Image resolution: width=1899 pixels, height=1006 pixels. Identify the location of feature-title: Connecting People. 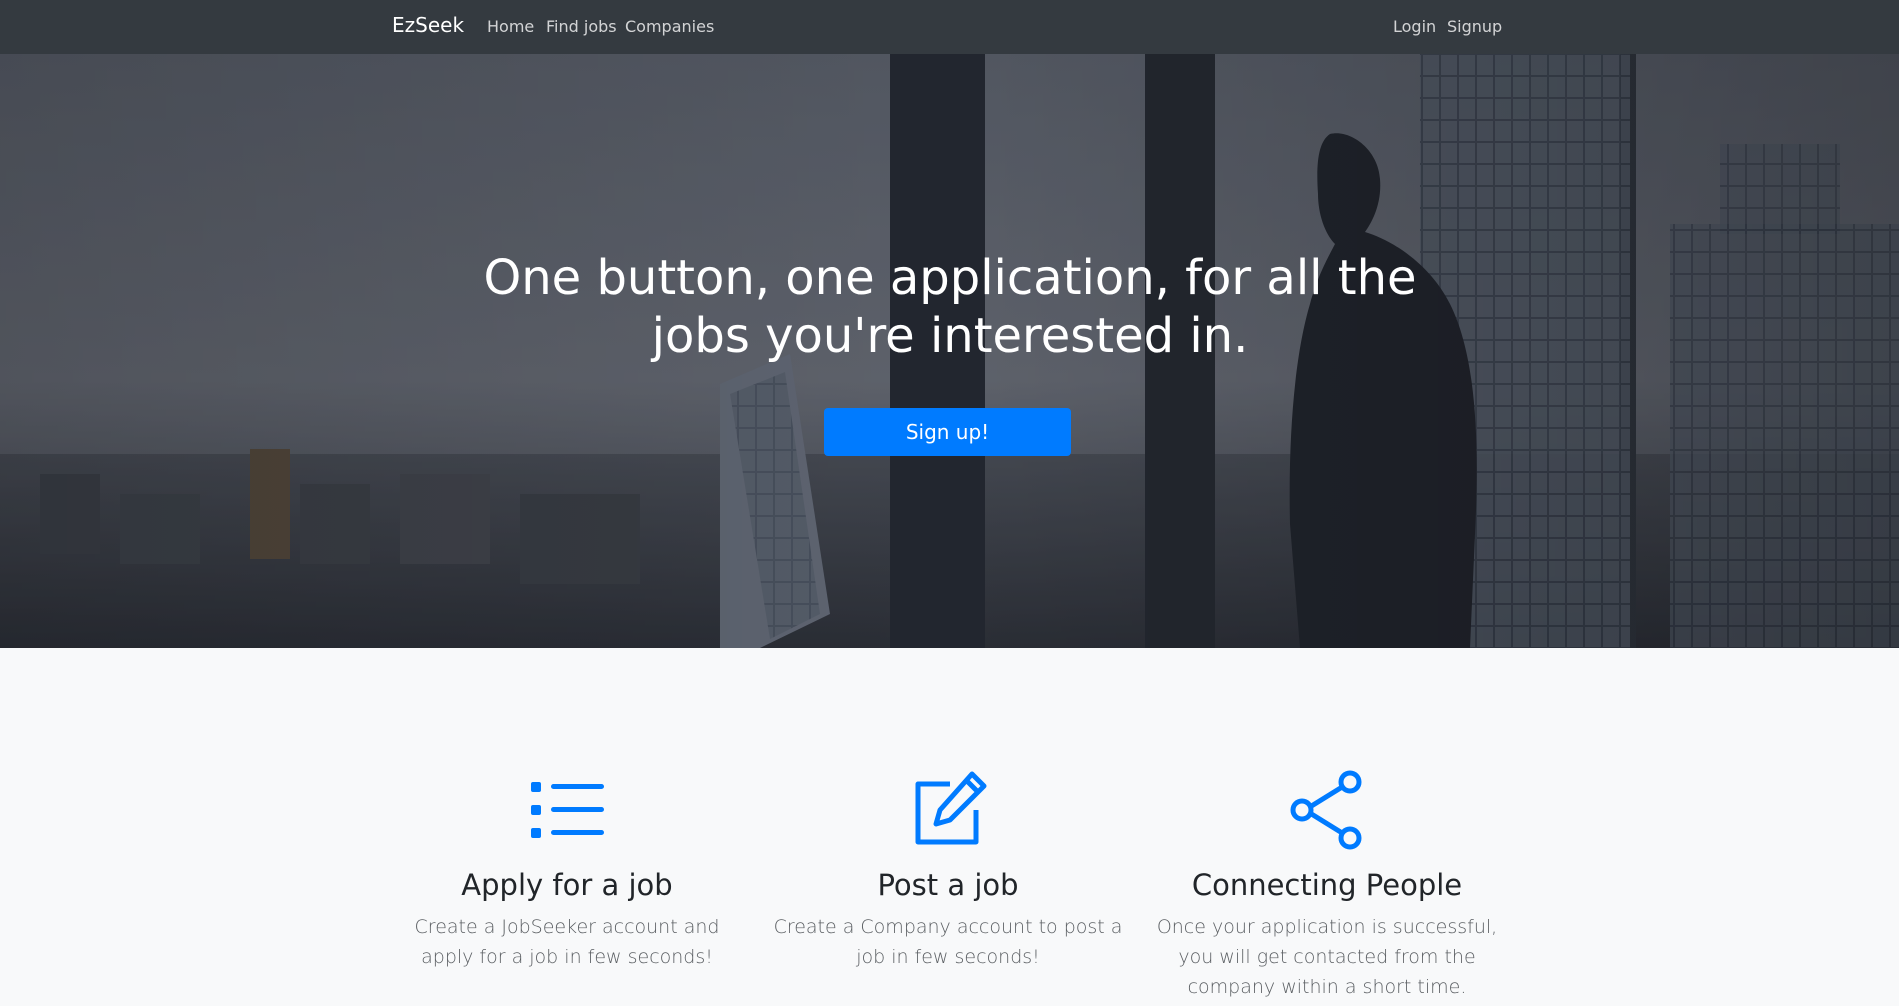
(1327, 885).